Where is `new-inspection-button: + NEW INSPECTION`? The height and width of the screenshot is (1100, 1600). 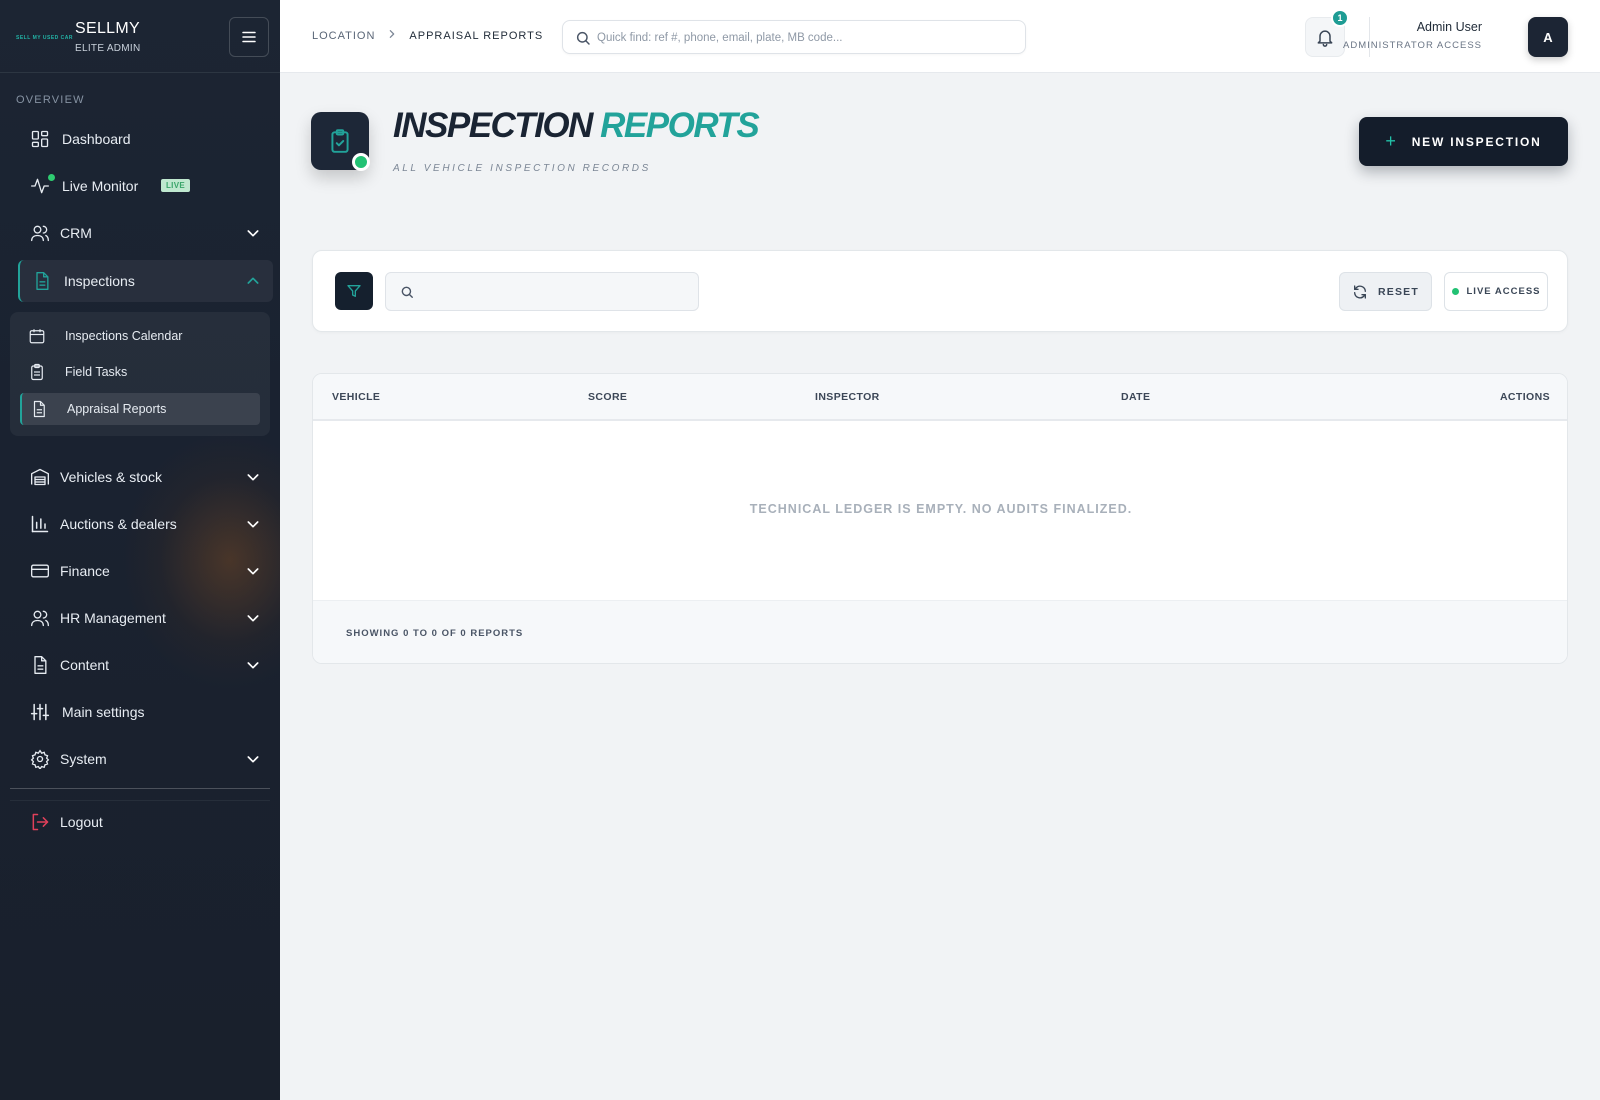
new-inspection-button: + NEW INSPECTION is located at coordinates (1463, 141).